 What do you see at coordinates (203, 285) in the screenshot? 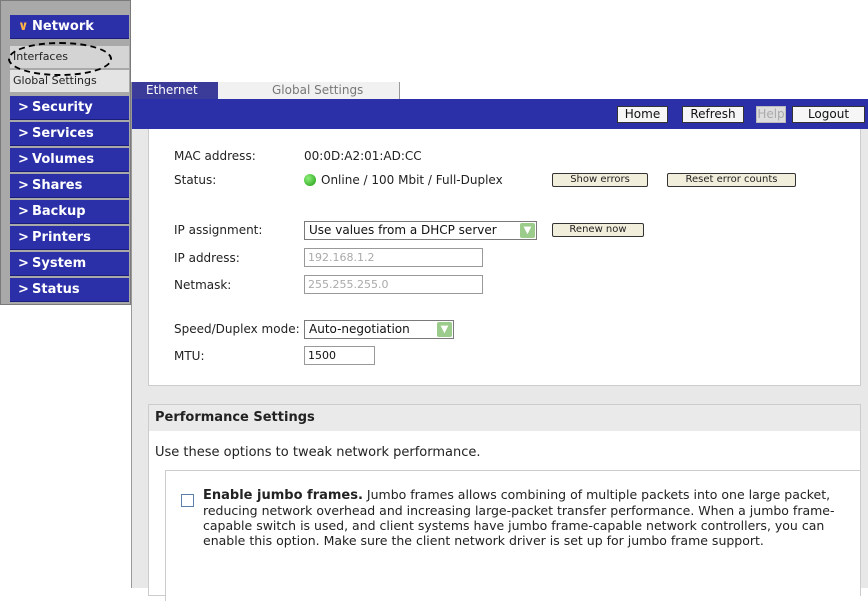
I see `netmask-label: Netmask:` at bounding box center [203, 285].